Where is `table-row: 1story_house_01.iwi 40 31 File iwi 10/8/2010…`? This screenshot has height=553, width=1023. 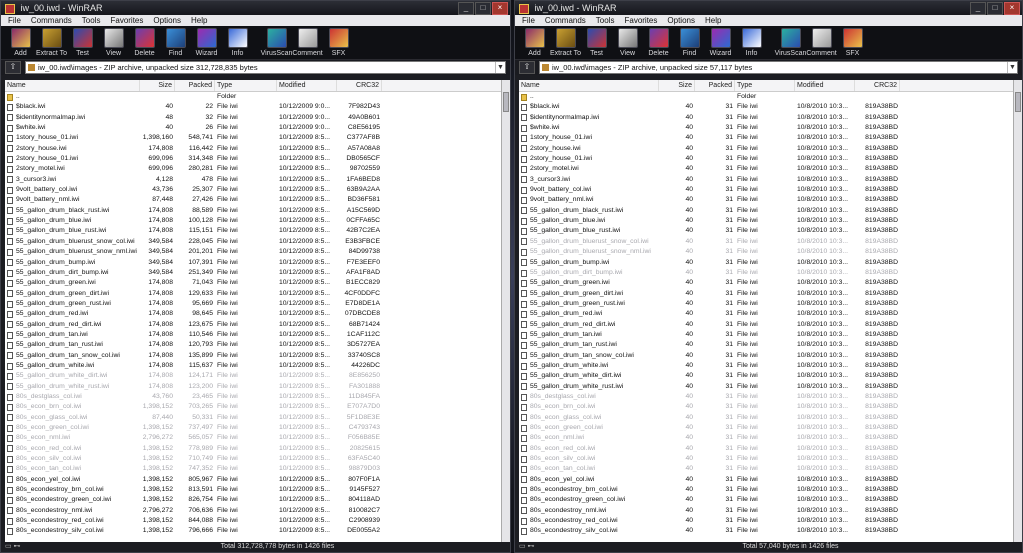 table-row: 1story_house_01.iwi 40 31 File iwi 10/8/2010… is located at coordinates (766, 138).